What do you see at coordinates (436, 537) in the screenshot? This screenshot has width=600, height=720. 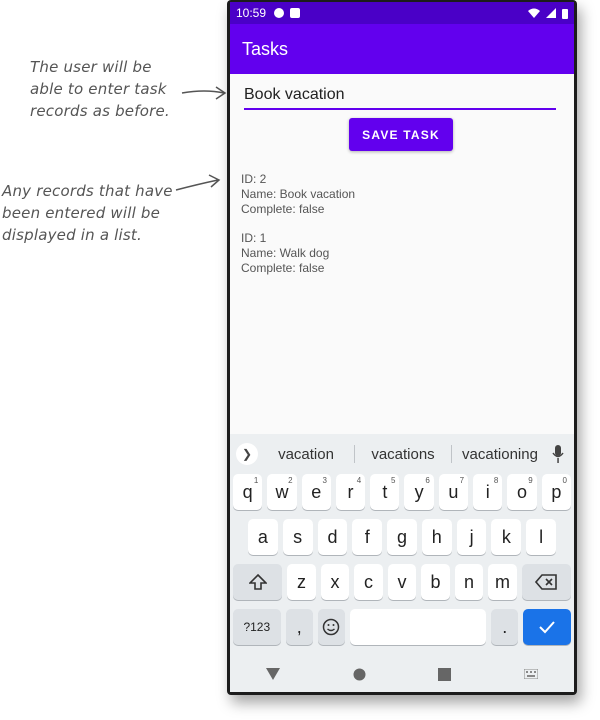 I see `key-h: h` at bounding box center [436, 537].